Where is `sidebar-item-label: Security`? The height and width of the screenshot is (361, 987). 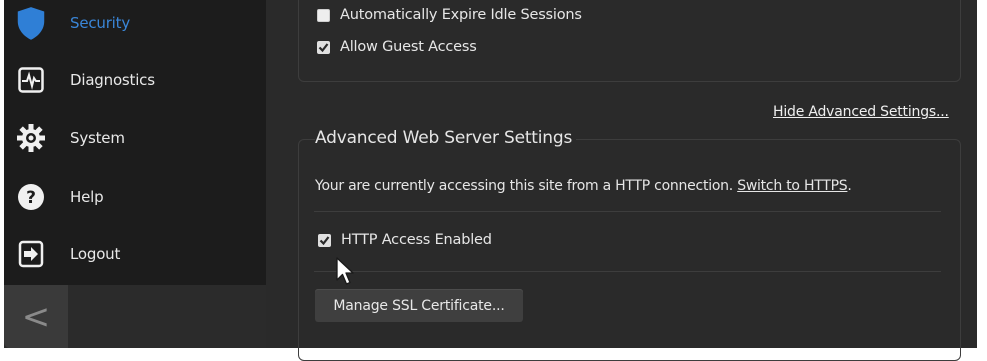 sidebar-item-label: Security is located at coordinates (100, 23).